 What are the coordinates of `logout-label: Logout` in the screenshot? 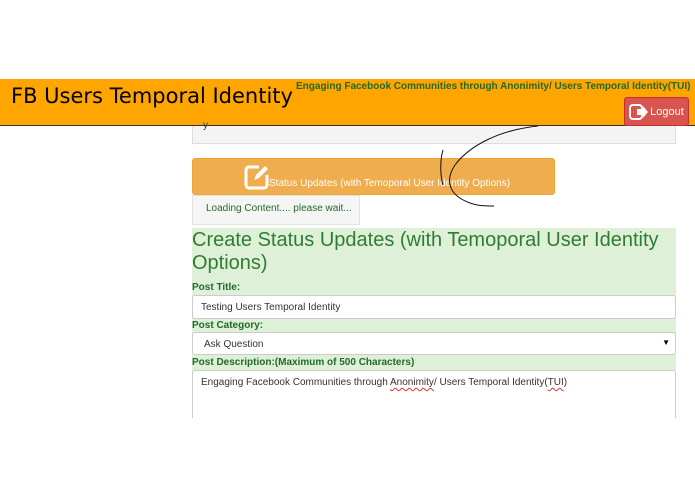 It's located at (667, 111).